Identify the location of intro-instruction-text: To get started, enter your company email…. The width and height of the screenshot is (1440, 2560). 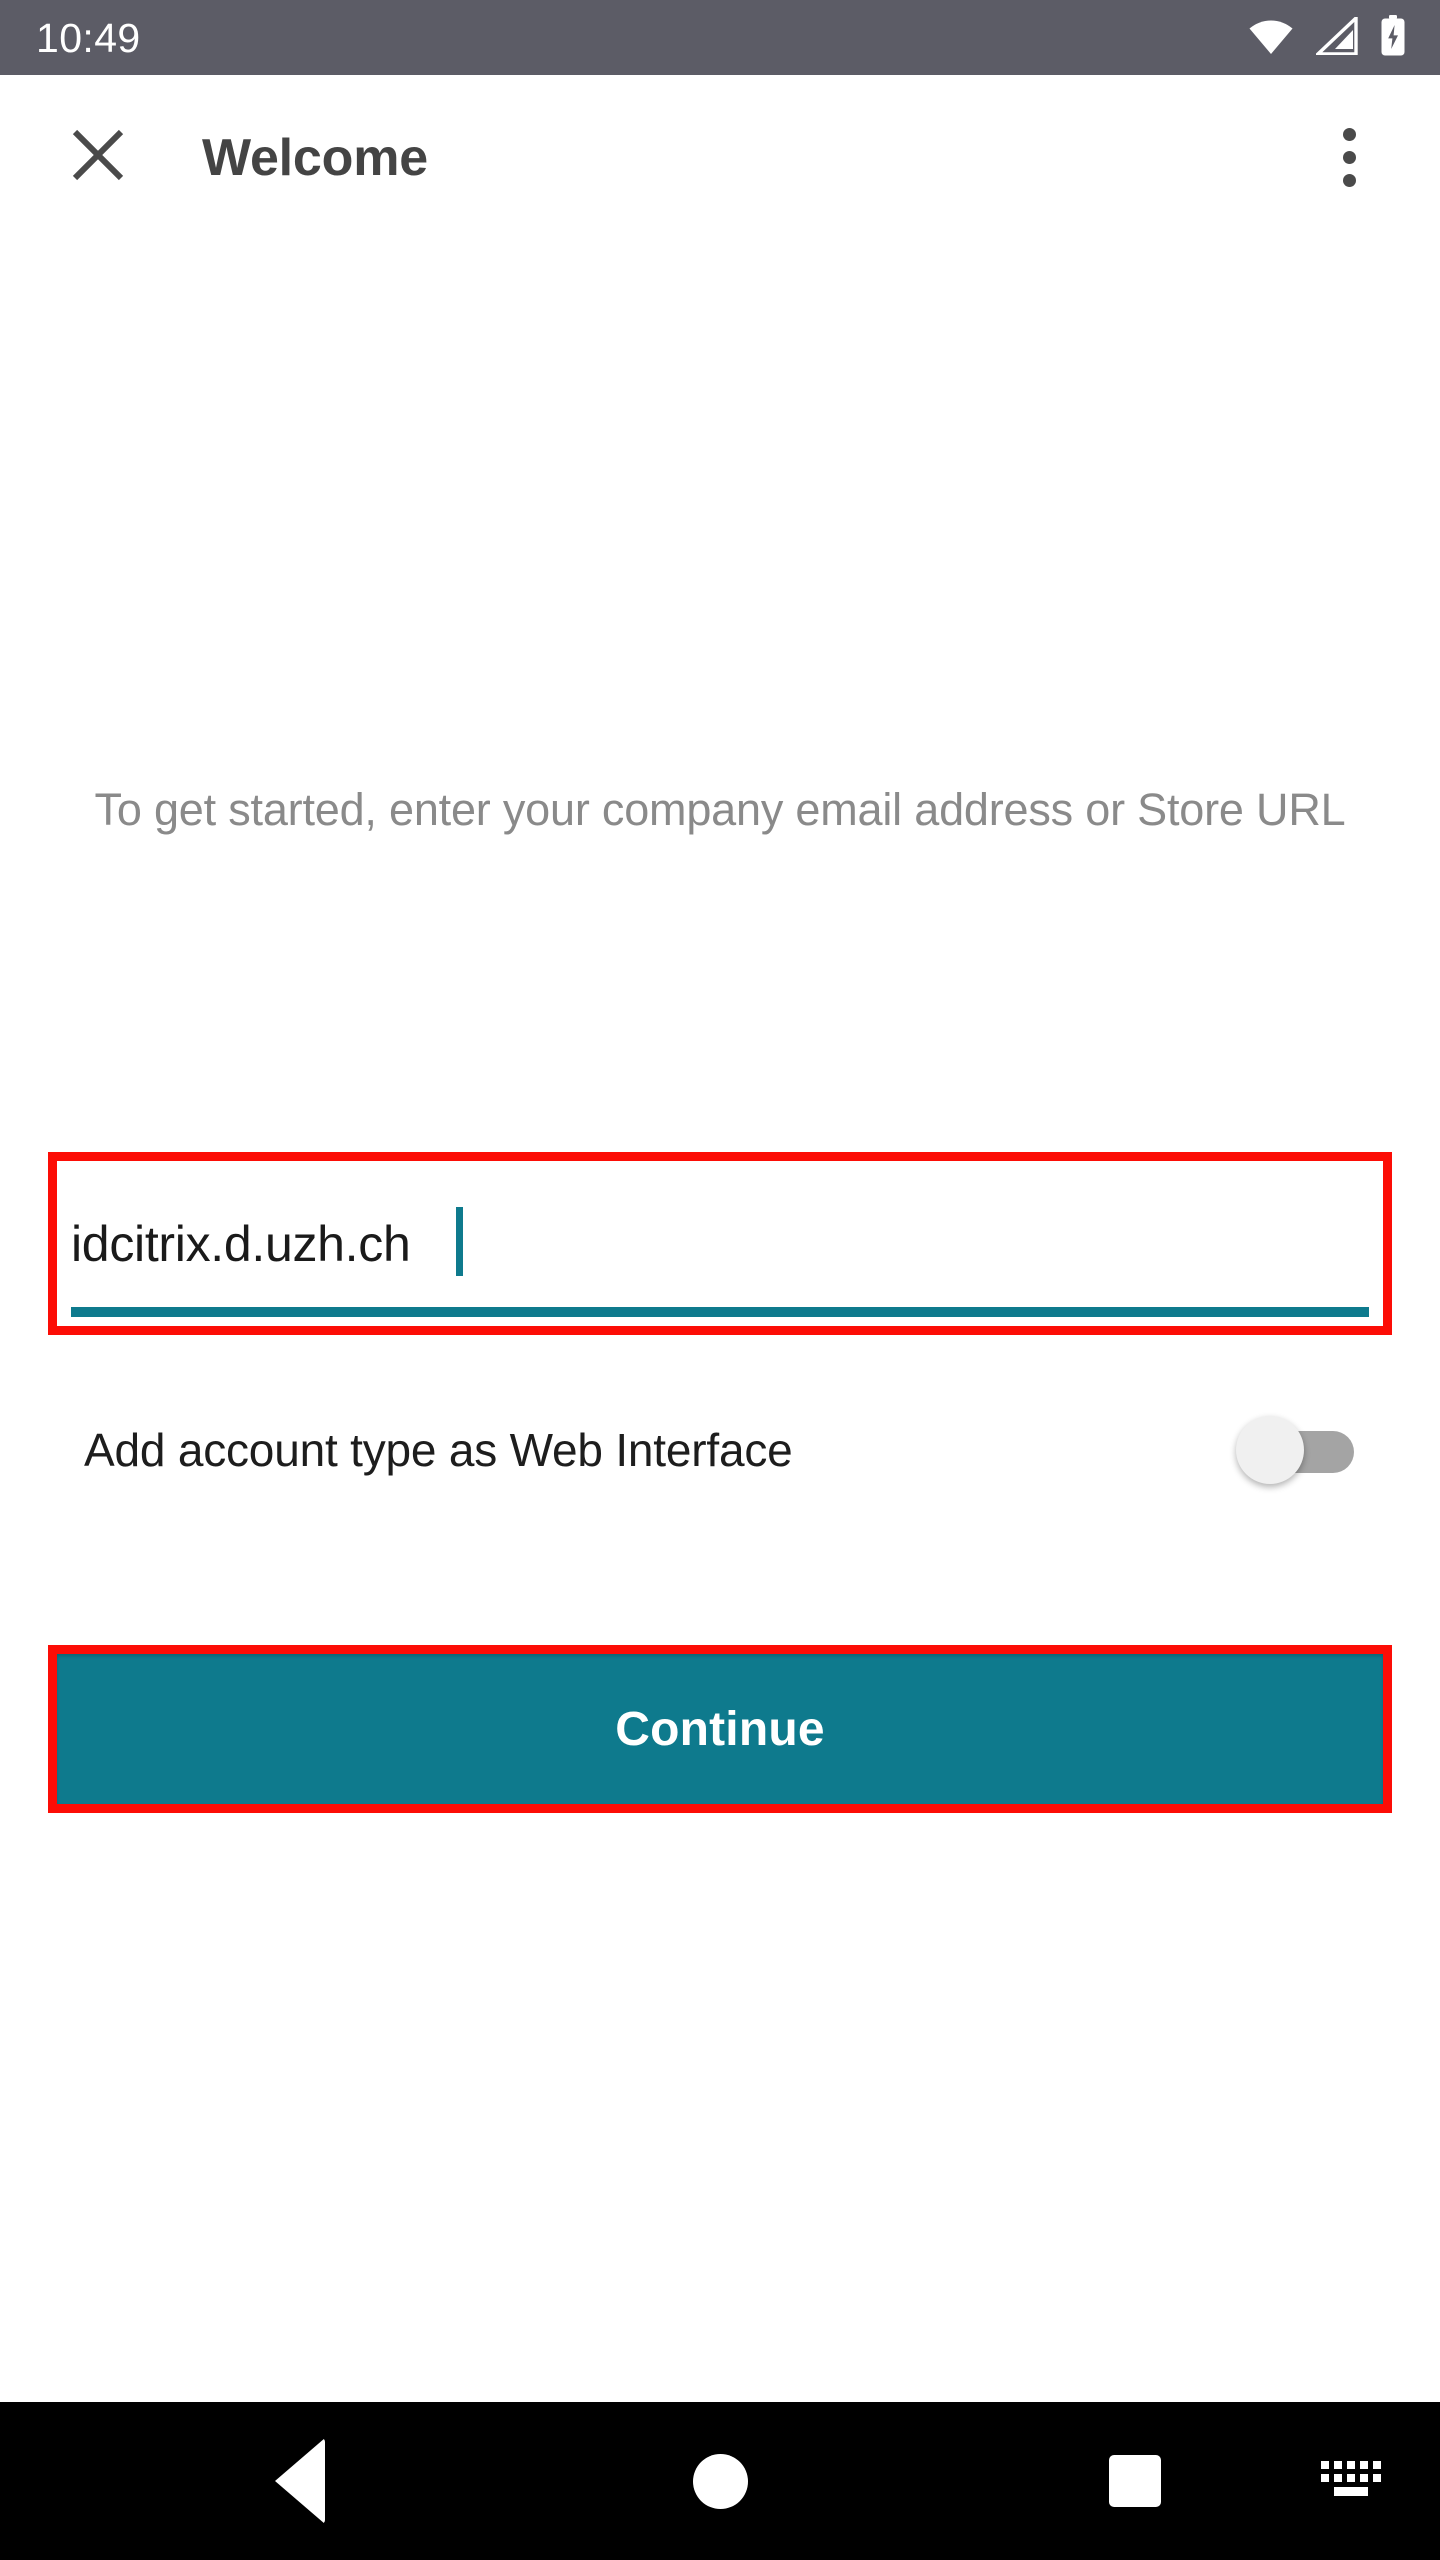
(720, 809).